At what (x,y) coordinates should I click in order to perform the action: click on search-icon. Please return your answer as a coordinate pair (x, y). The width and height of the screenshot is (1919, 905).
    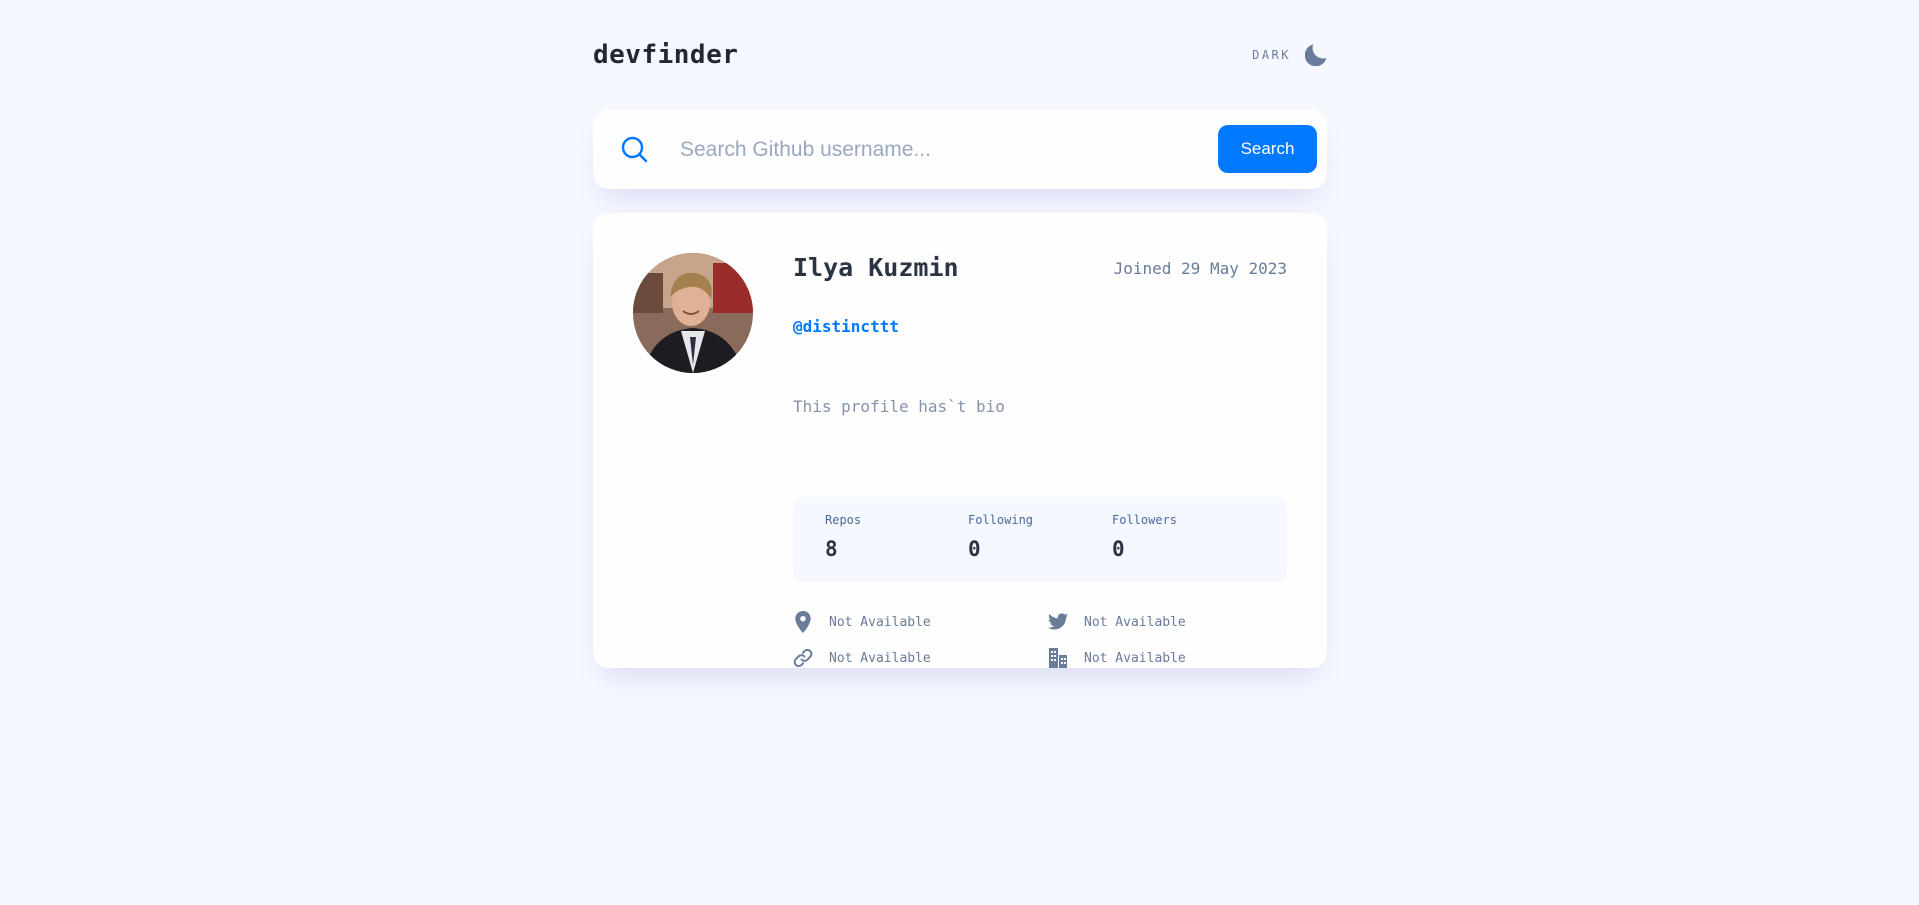
    Looking at the image, I should click on (634, 149).